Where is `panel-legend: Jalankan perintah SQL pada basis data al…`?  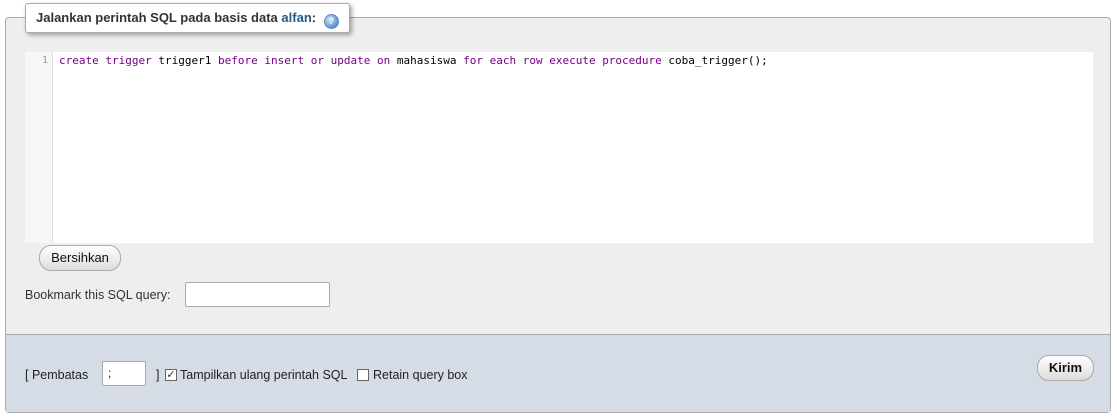 panel-legend: Jalankan perintah SQL pada basis data al… is located at coordinates (187, 18).